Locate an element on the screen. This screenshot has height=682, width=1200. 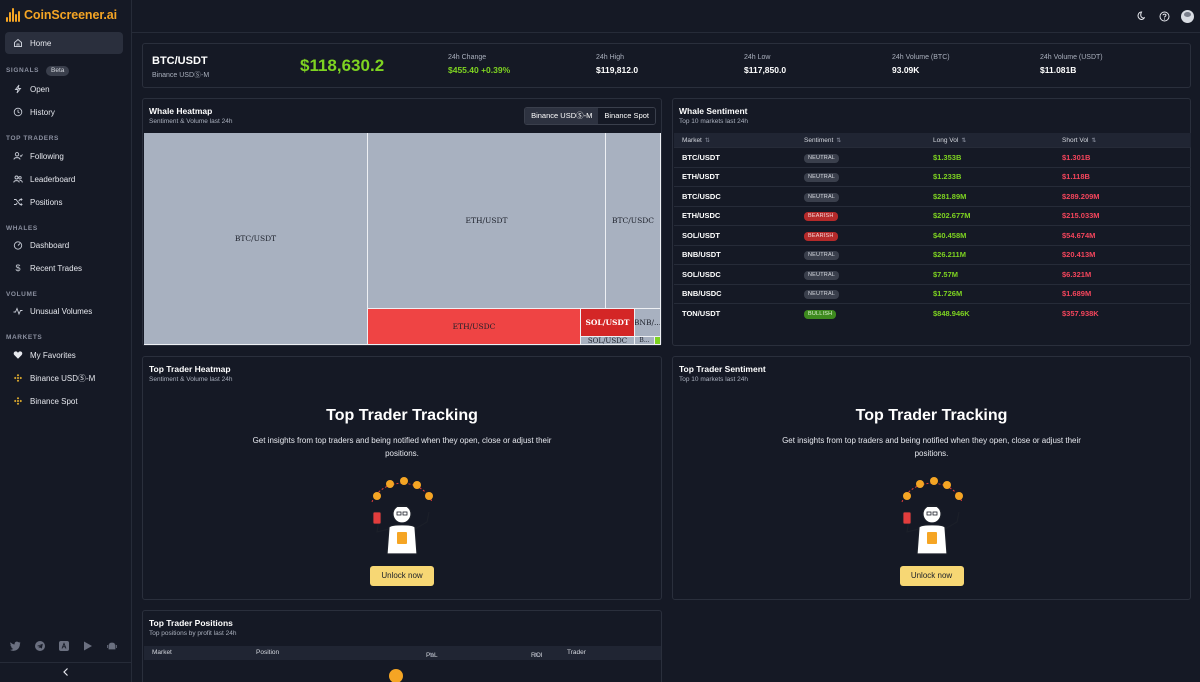
table-row: TON/USDT BULLISH $848.946K $357.938K is located at coordinates (932, 313).